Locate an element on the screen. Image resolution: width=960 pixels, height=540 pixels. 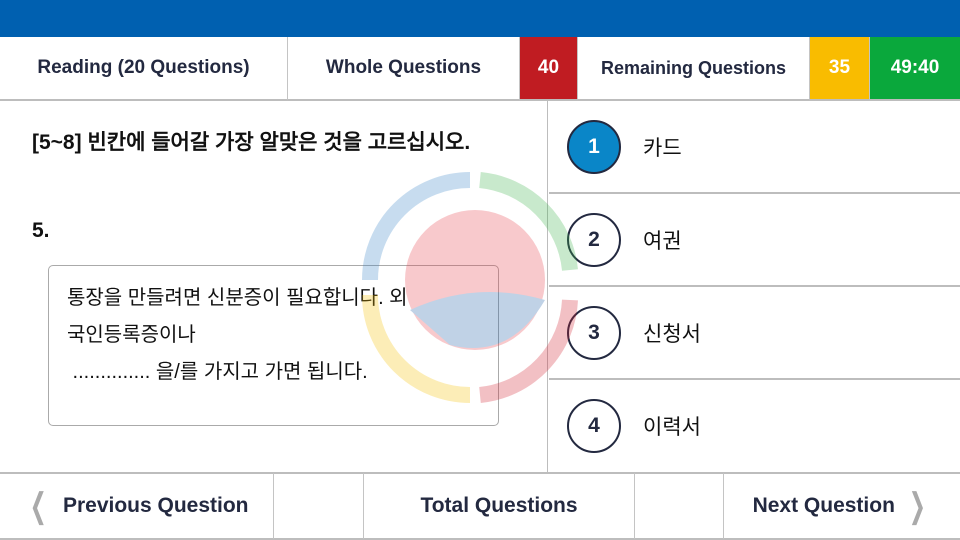
chevron-left-icon: ❮ is located at coordinates (39, 506).